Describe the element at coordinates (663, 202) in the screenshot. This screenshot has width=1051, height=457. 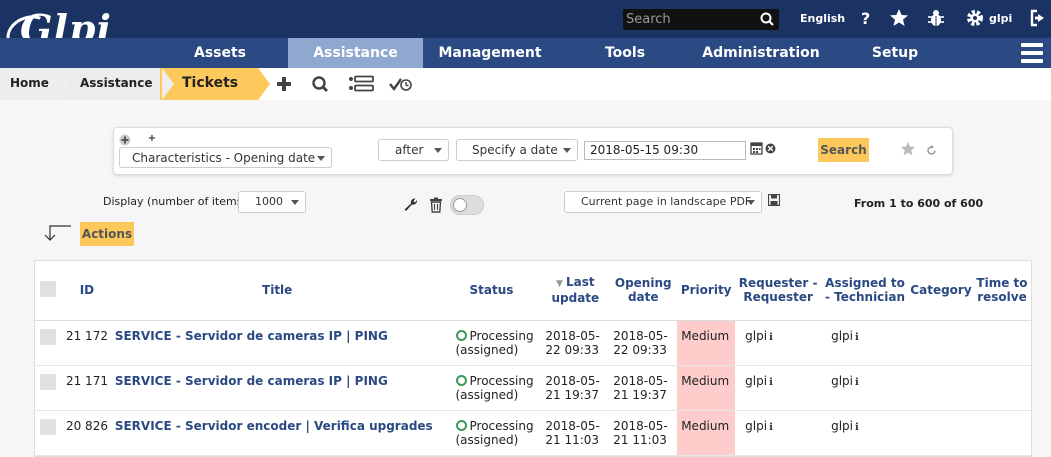
I see `export-select: Current page in landscape PDF` at that location.